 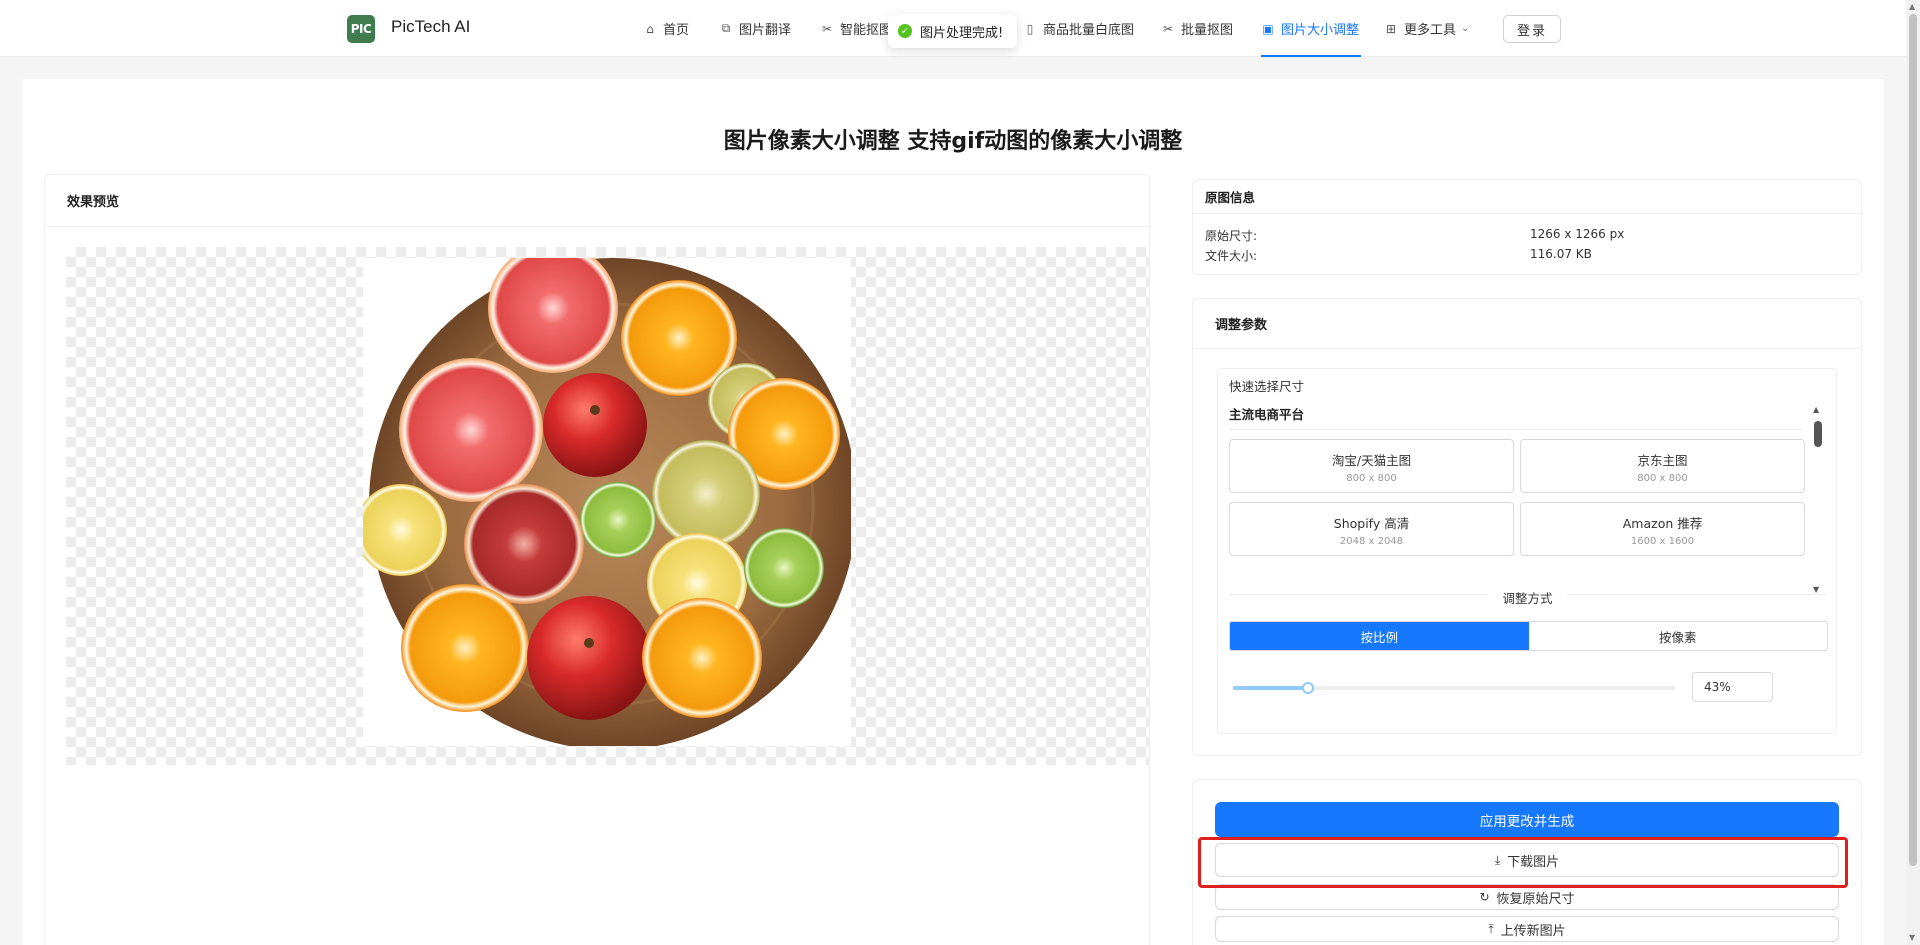 What do you see at coordinates (1527, 819) in the screenshot?
I see `apply-and-generate-button: 应用更改并生成` at bounding box center [1527, 819].